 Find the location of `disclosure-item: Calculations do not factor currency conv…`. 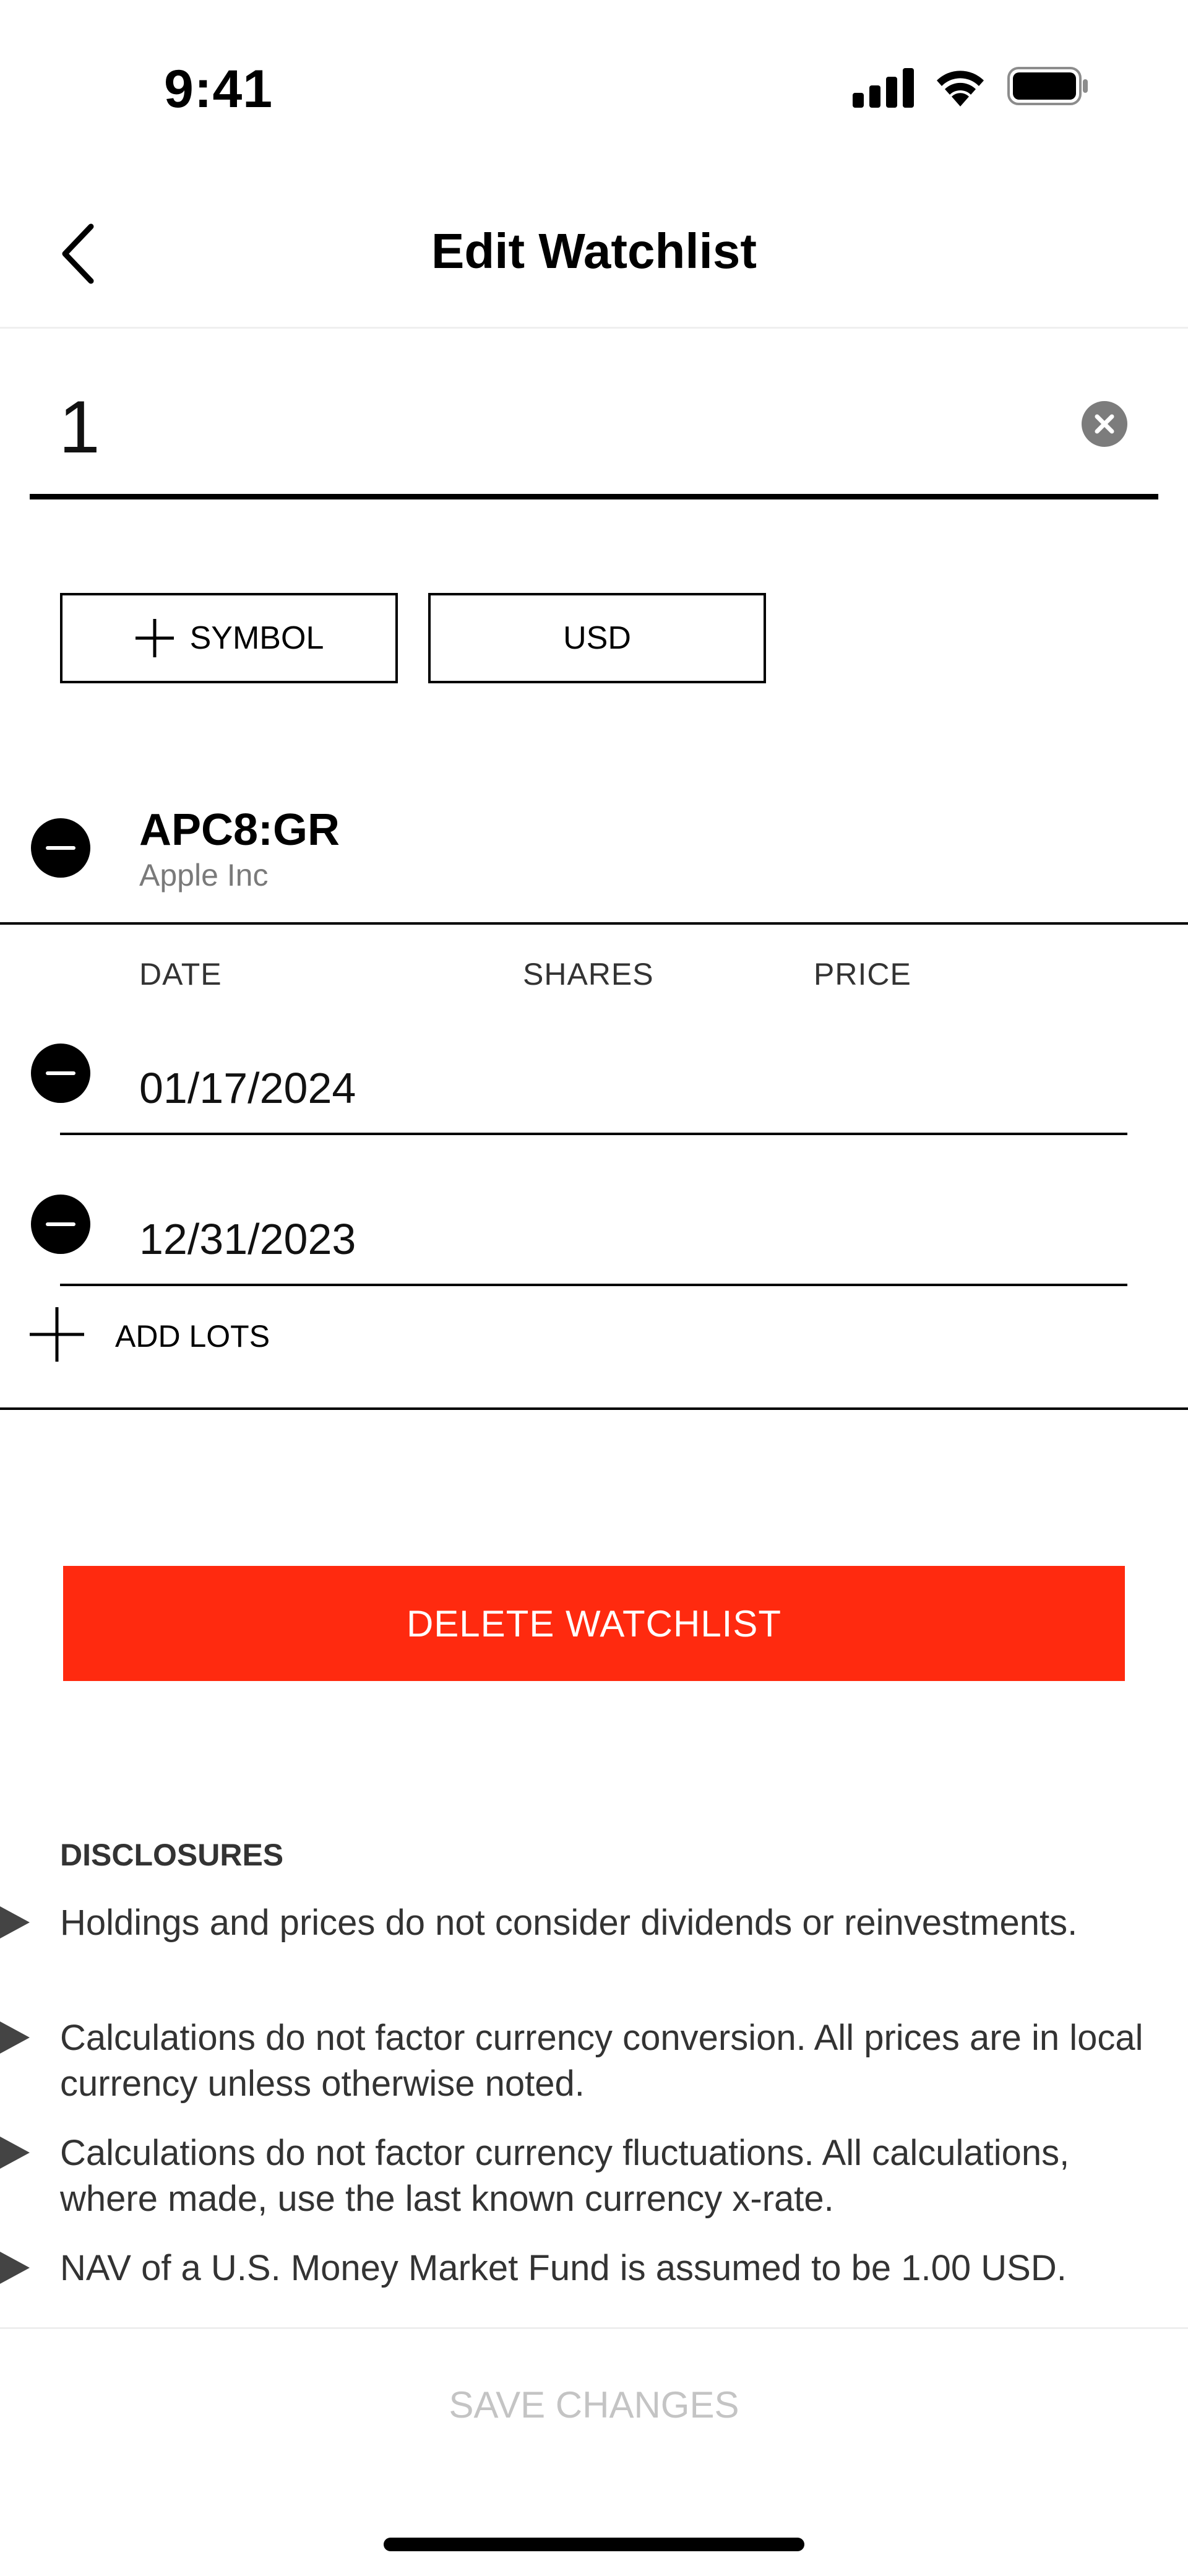

disclosure-item: Calculations do not factor currency conv… is located at coordinates (601, 2061).